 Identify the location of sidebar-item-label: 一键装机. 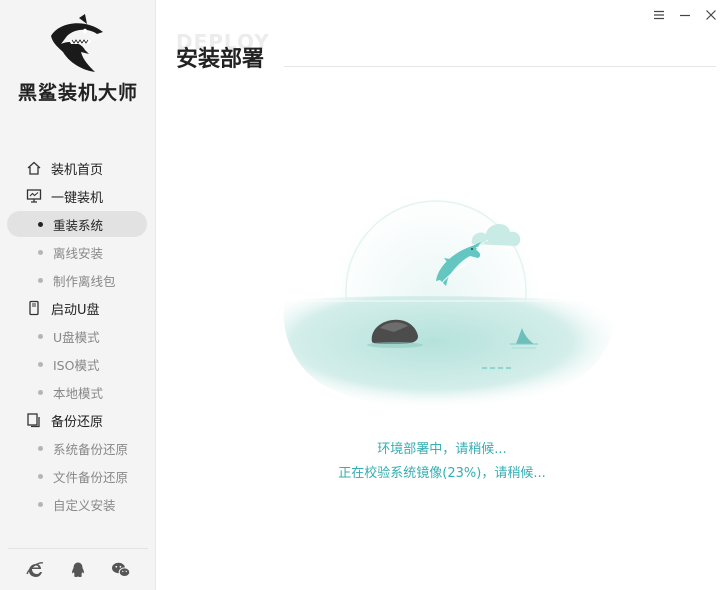
(77, 198).